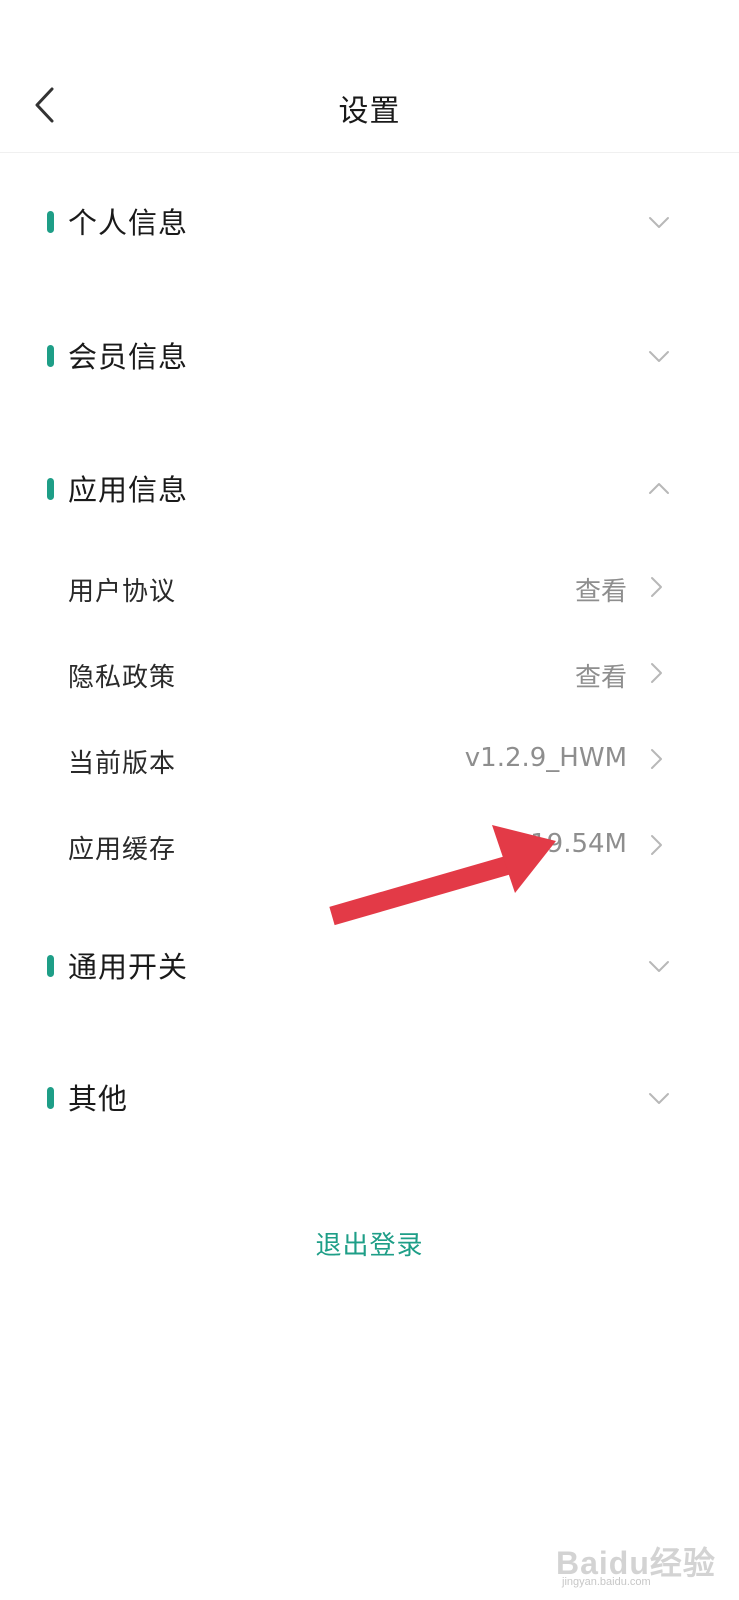  Describe the element at coordinates (128, 223) in the screenshot. I see `section-title: 个人信息` at that location.